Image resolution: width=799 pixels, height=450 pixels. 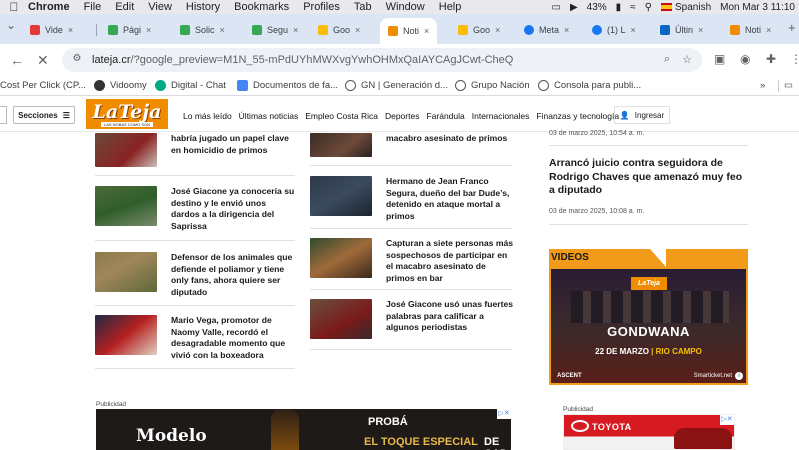 What do you see at coordinates (49, 7) in the screenshot?
I see `app-menu-chrome: Chrome` at bounding box center [49, 7].